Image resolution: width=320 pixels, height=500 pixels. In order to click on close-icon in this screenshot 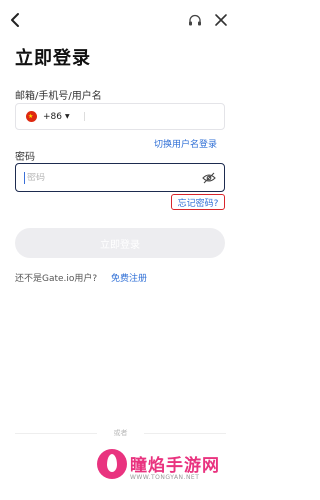, I will do `click(221, 20)`.